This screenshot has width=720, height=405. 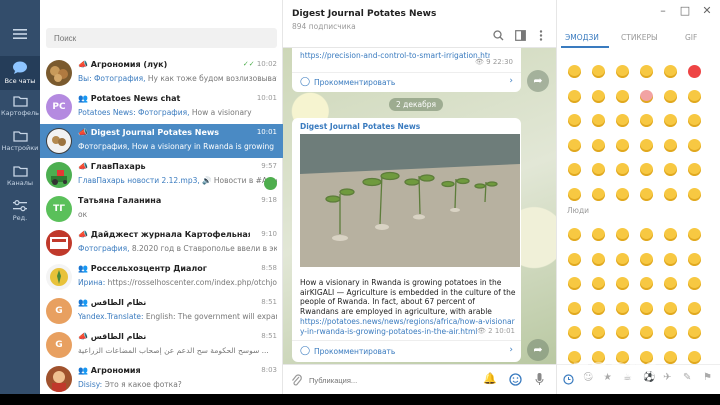 What do you see at coordinates (520, 35) in the screenshot?
I see `sidebar-toggle-icon` at bounding box center [520, 35].